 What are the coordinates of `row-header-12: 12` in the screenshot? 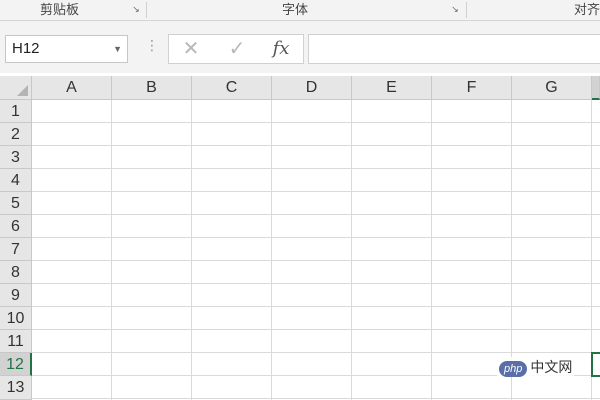 It's located at (16, 364).